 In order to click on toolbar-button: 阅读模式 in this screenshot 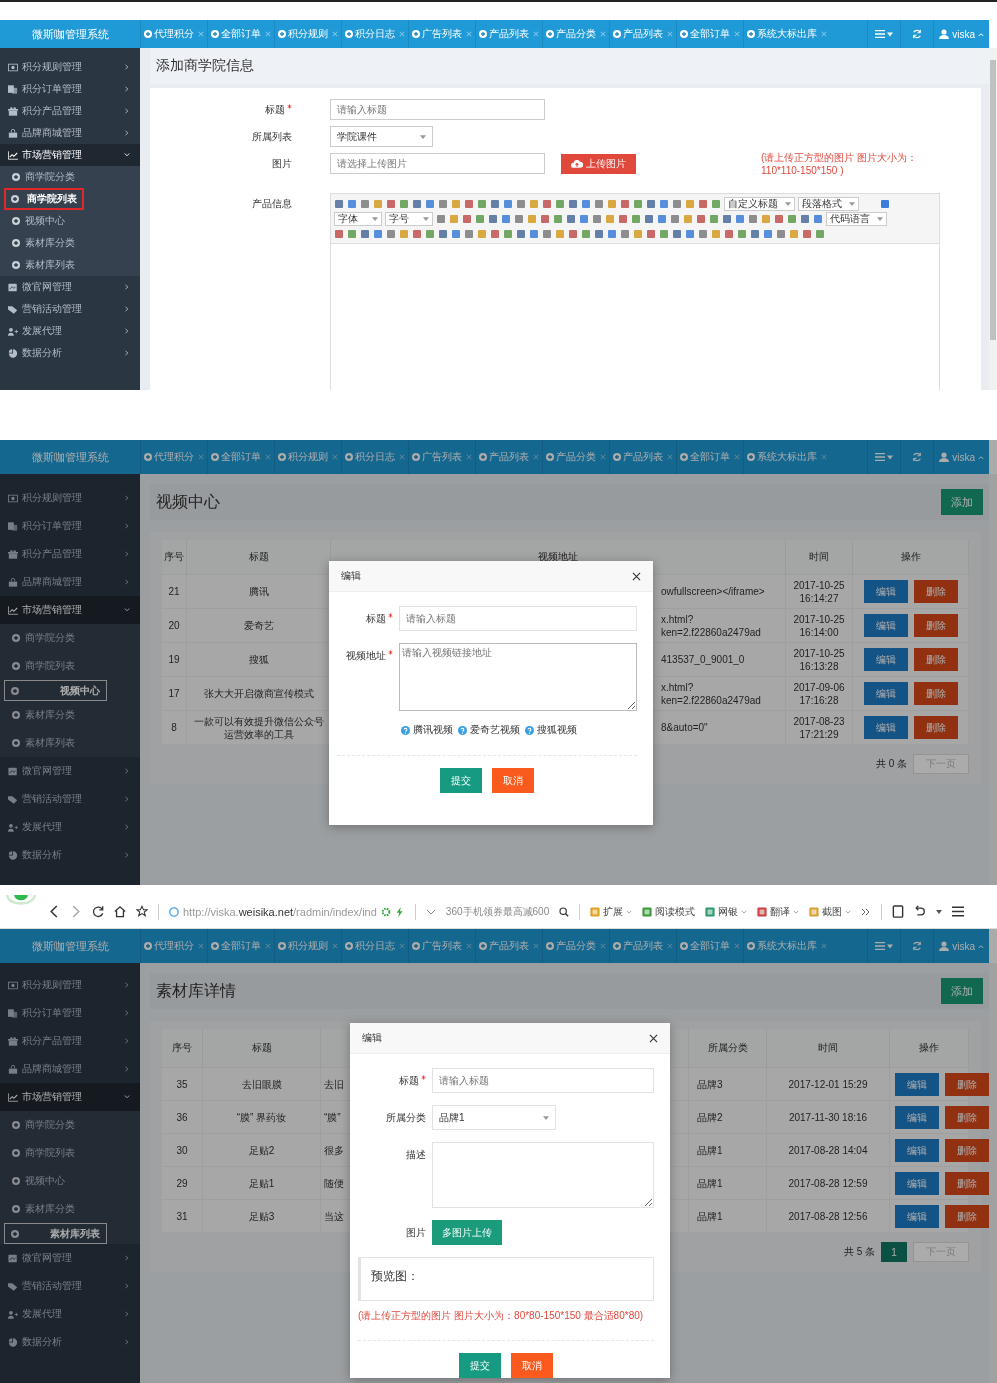, I will do `click(669, 911)`.